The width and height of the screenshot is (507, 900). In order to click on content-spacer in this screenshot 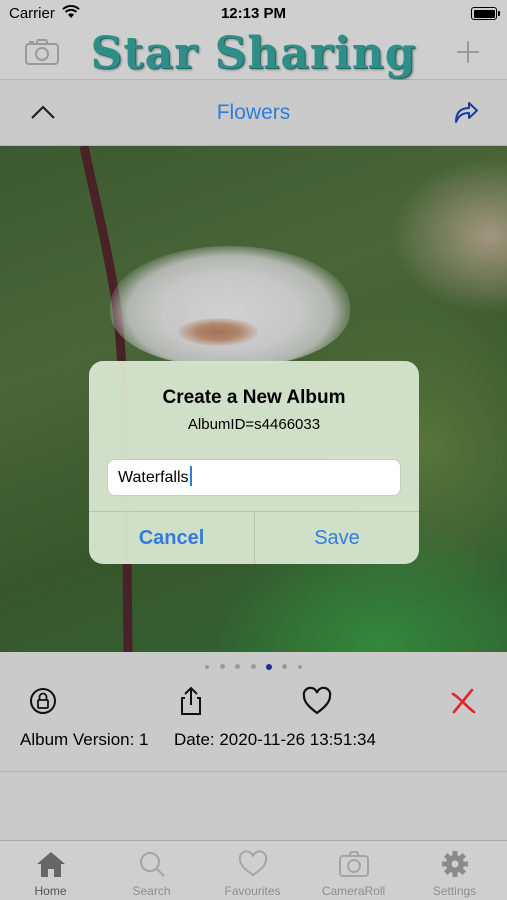, I will do `click(253, 806)`.